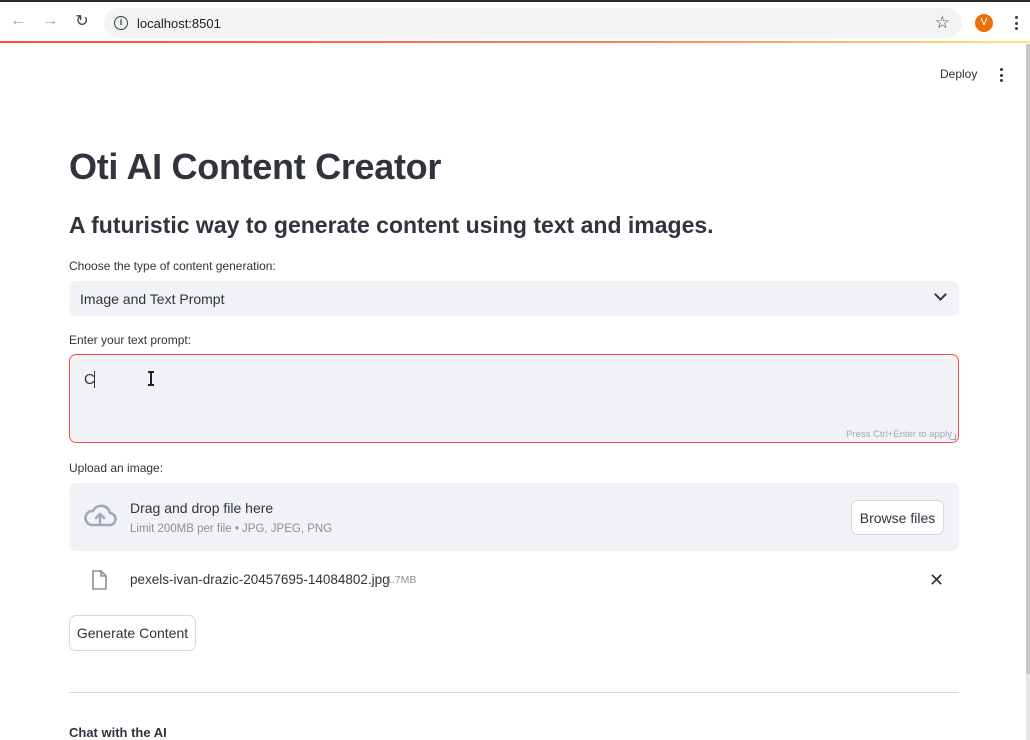  I want to click on prompt-hint: Press Ctrl+Enter to apply, so click(899, 434).